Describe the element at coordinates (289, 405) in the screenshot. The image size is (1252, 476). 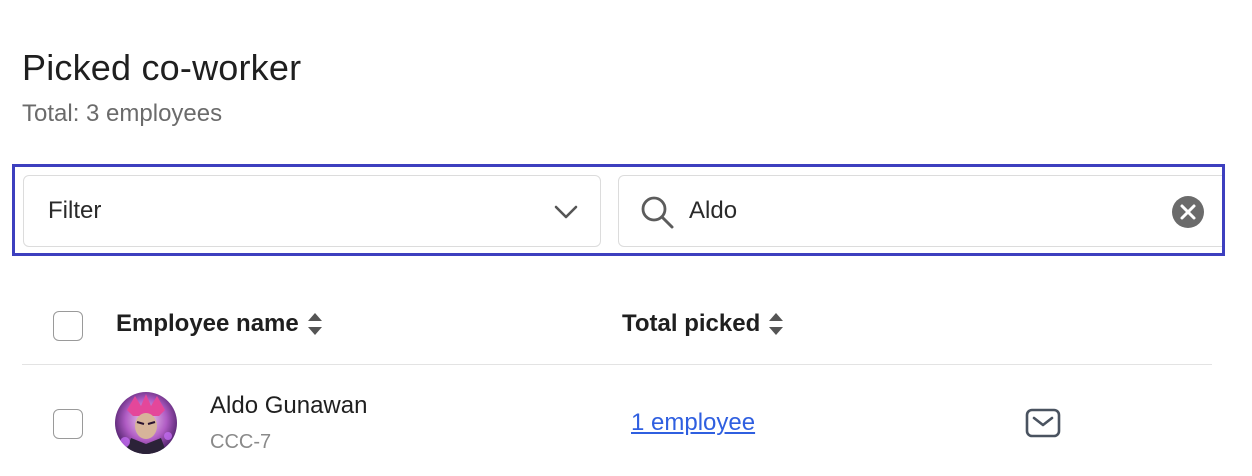
I see `employee-name: Aldo Gunawan` at that location.